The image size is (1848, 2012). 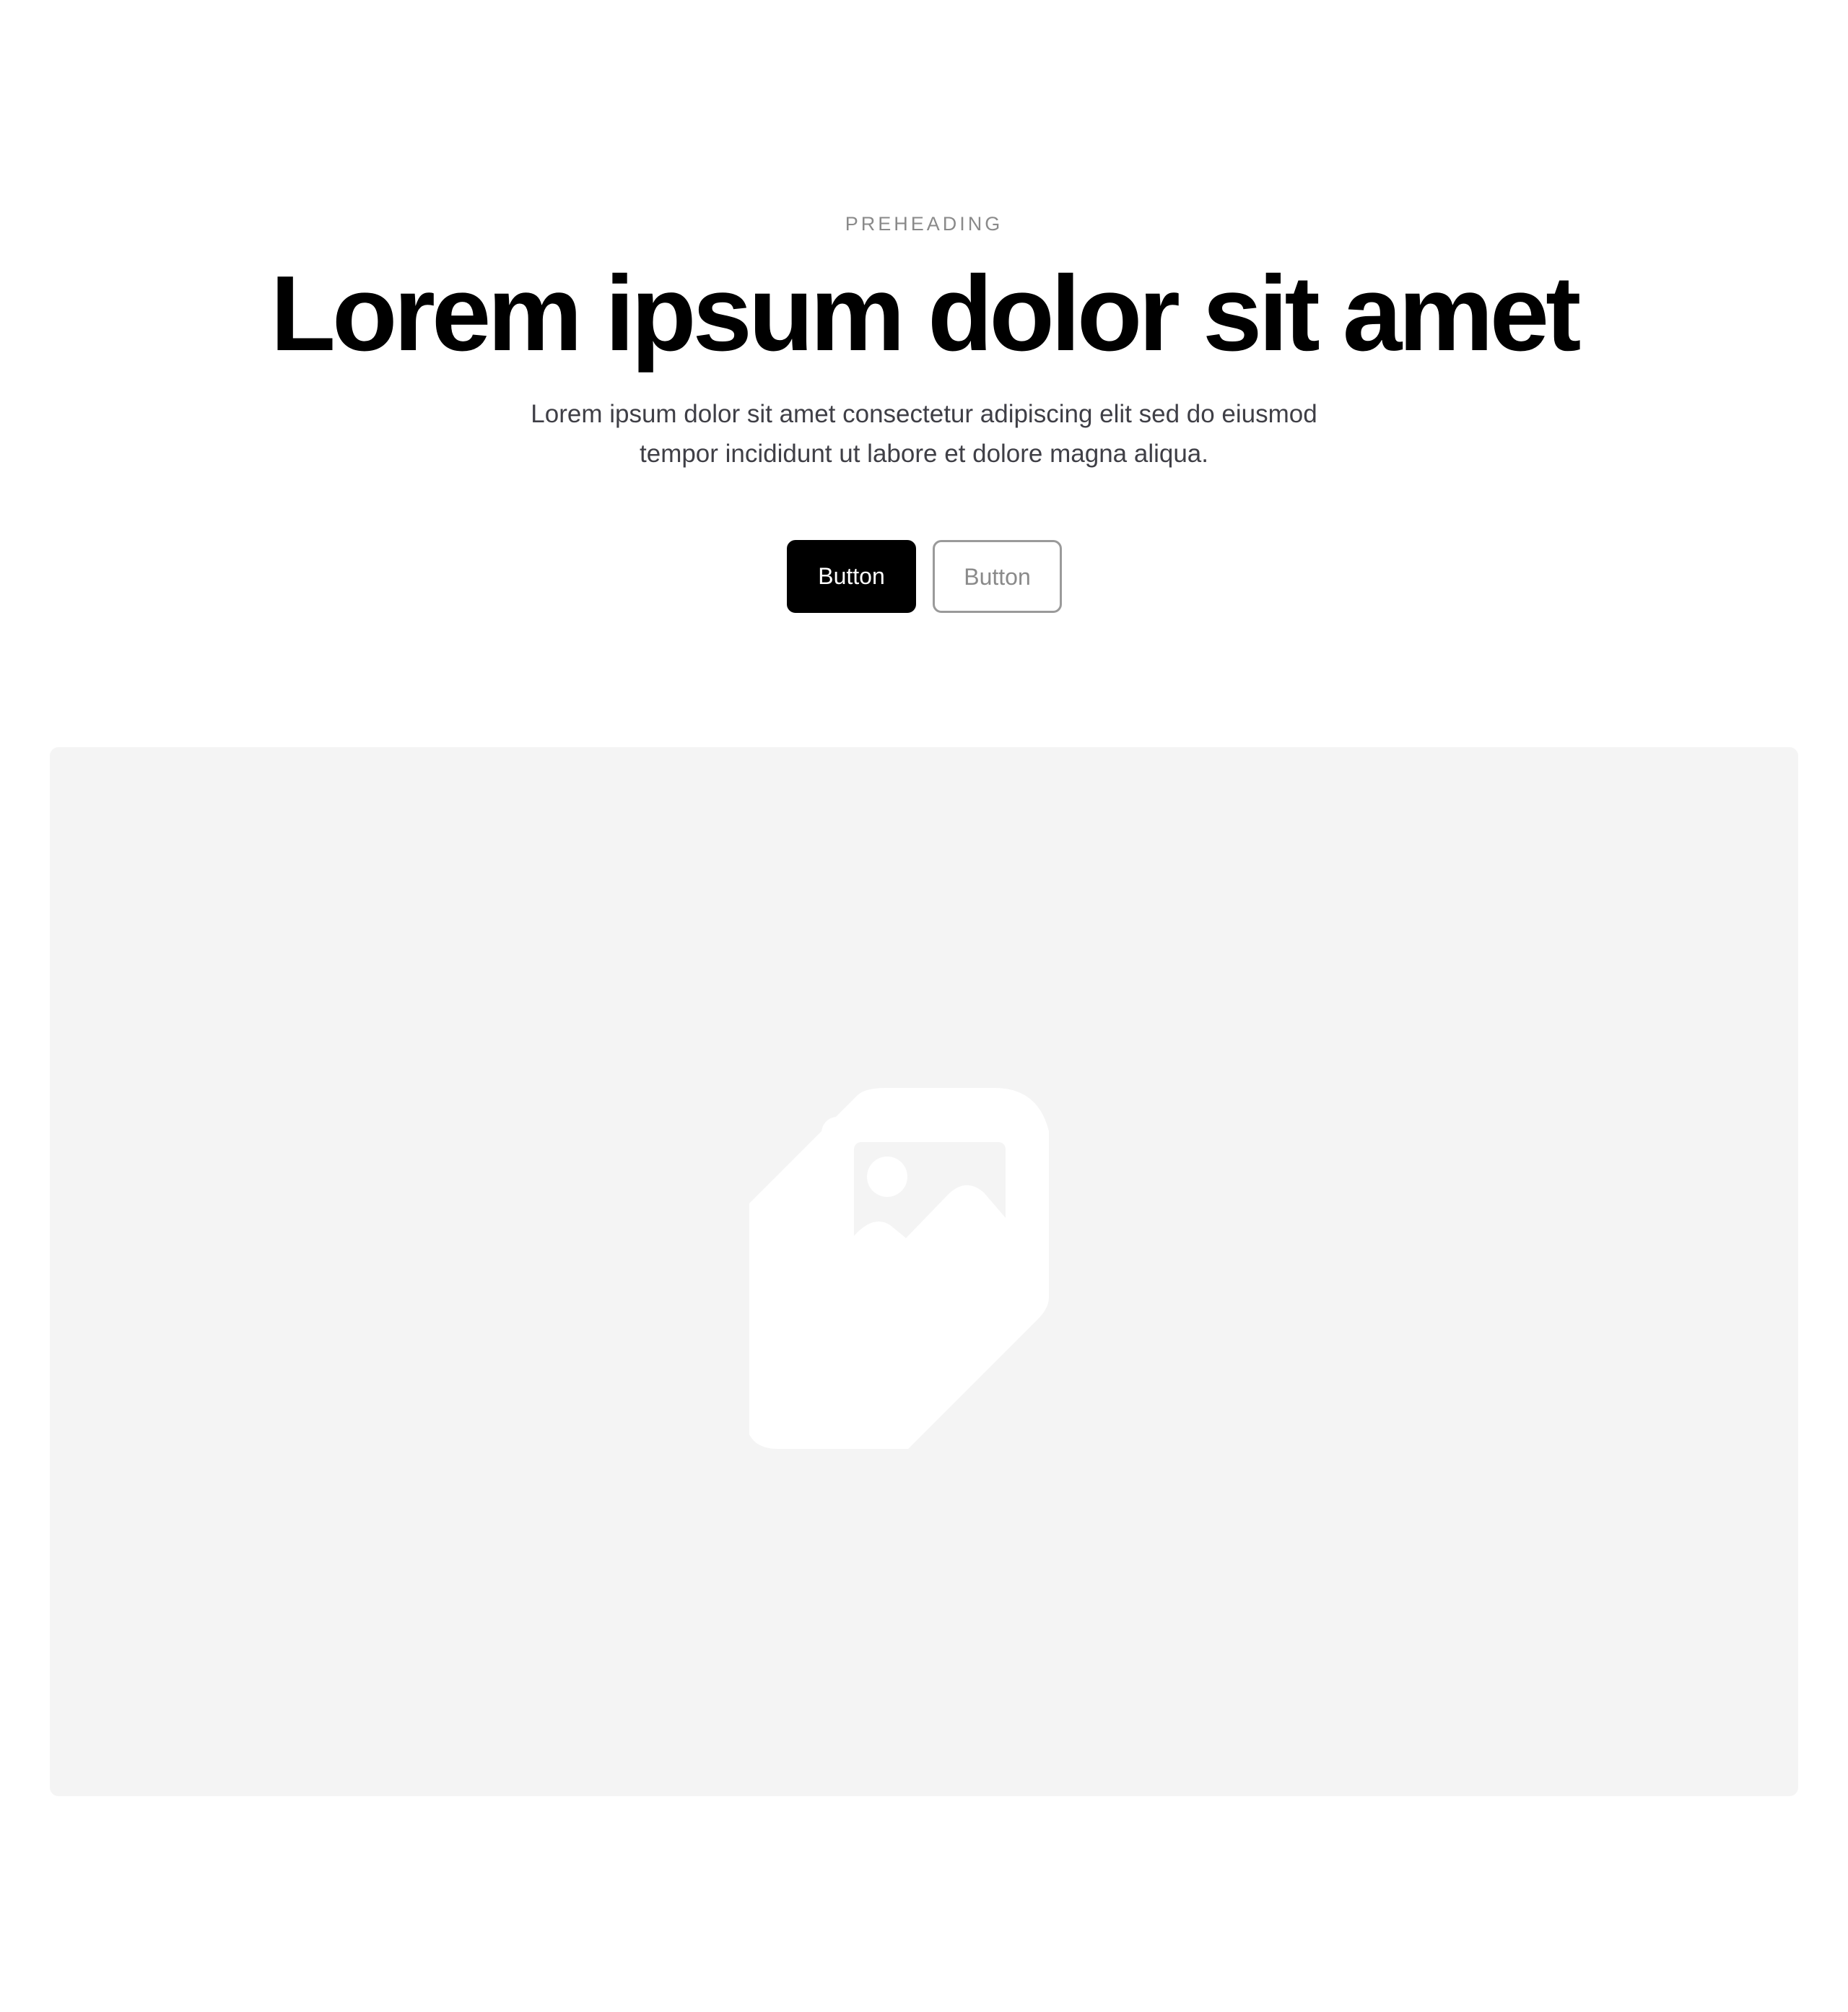 What do you see at coordinates (997, 576) in the screenshot?
I see `secondary-button: Button` at bounding box center [997, 576].